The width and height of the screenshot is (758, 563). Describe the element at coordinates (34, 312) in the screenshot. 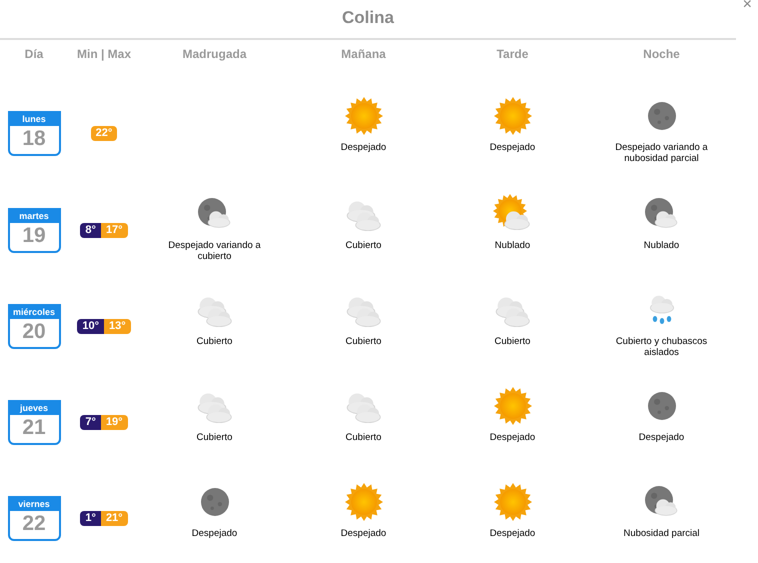

I see `weekday-label: miércoles` at that location.